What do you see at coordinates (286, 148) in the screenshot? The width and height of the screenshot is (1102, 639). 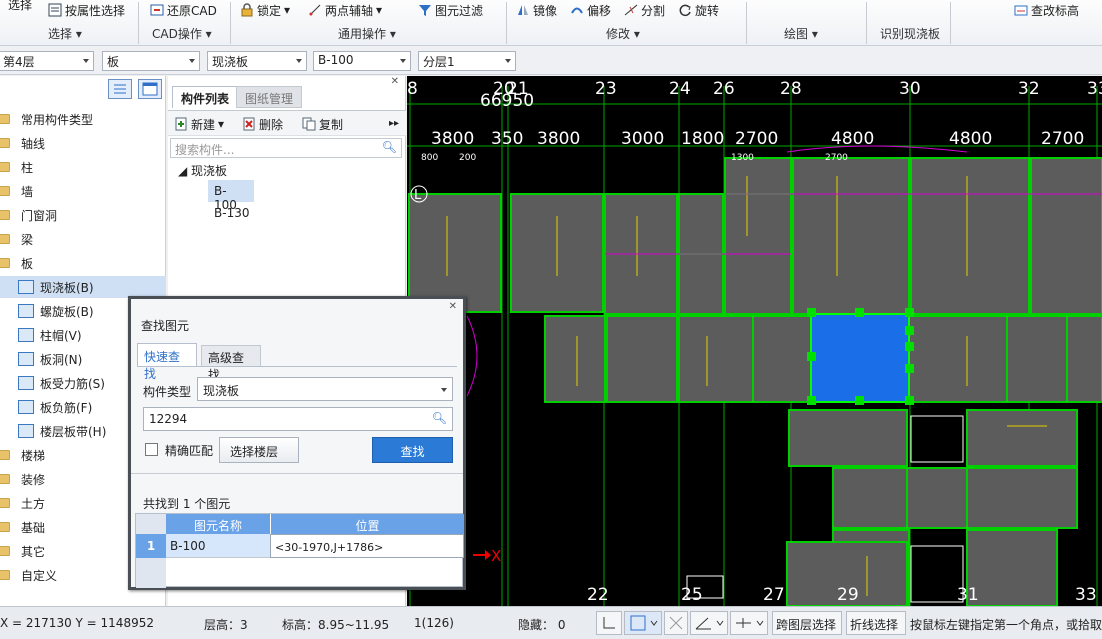 I see `component-search-input: 搜索构件... 🔍︎` at bounding box center [286, 148].